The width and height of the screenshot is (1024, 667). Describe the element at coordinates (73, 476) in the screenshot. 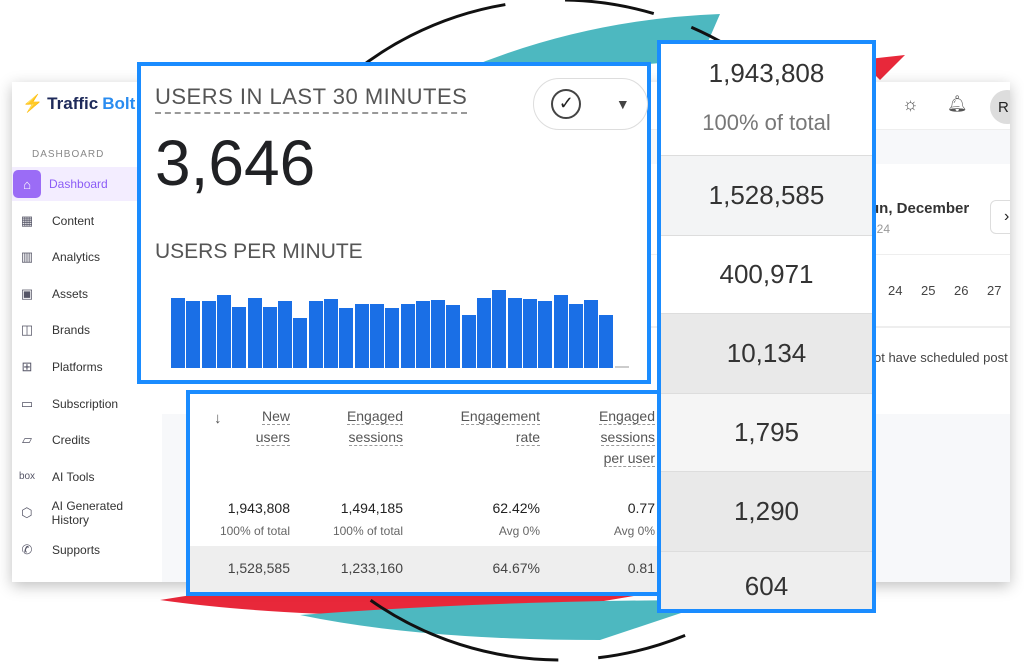

I see `sidebar-item-label: AI Tools` at that location.